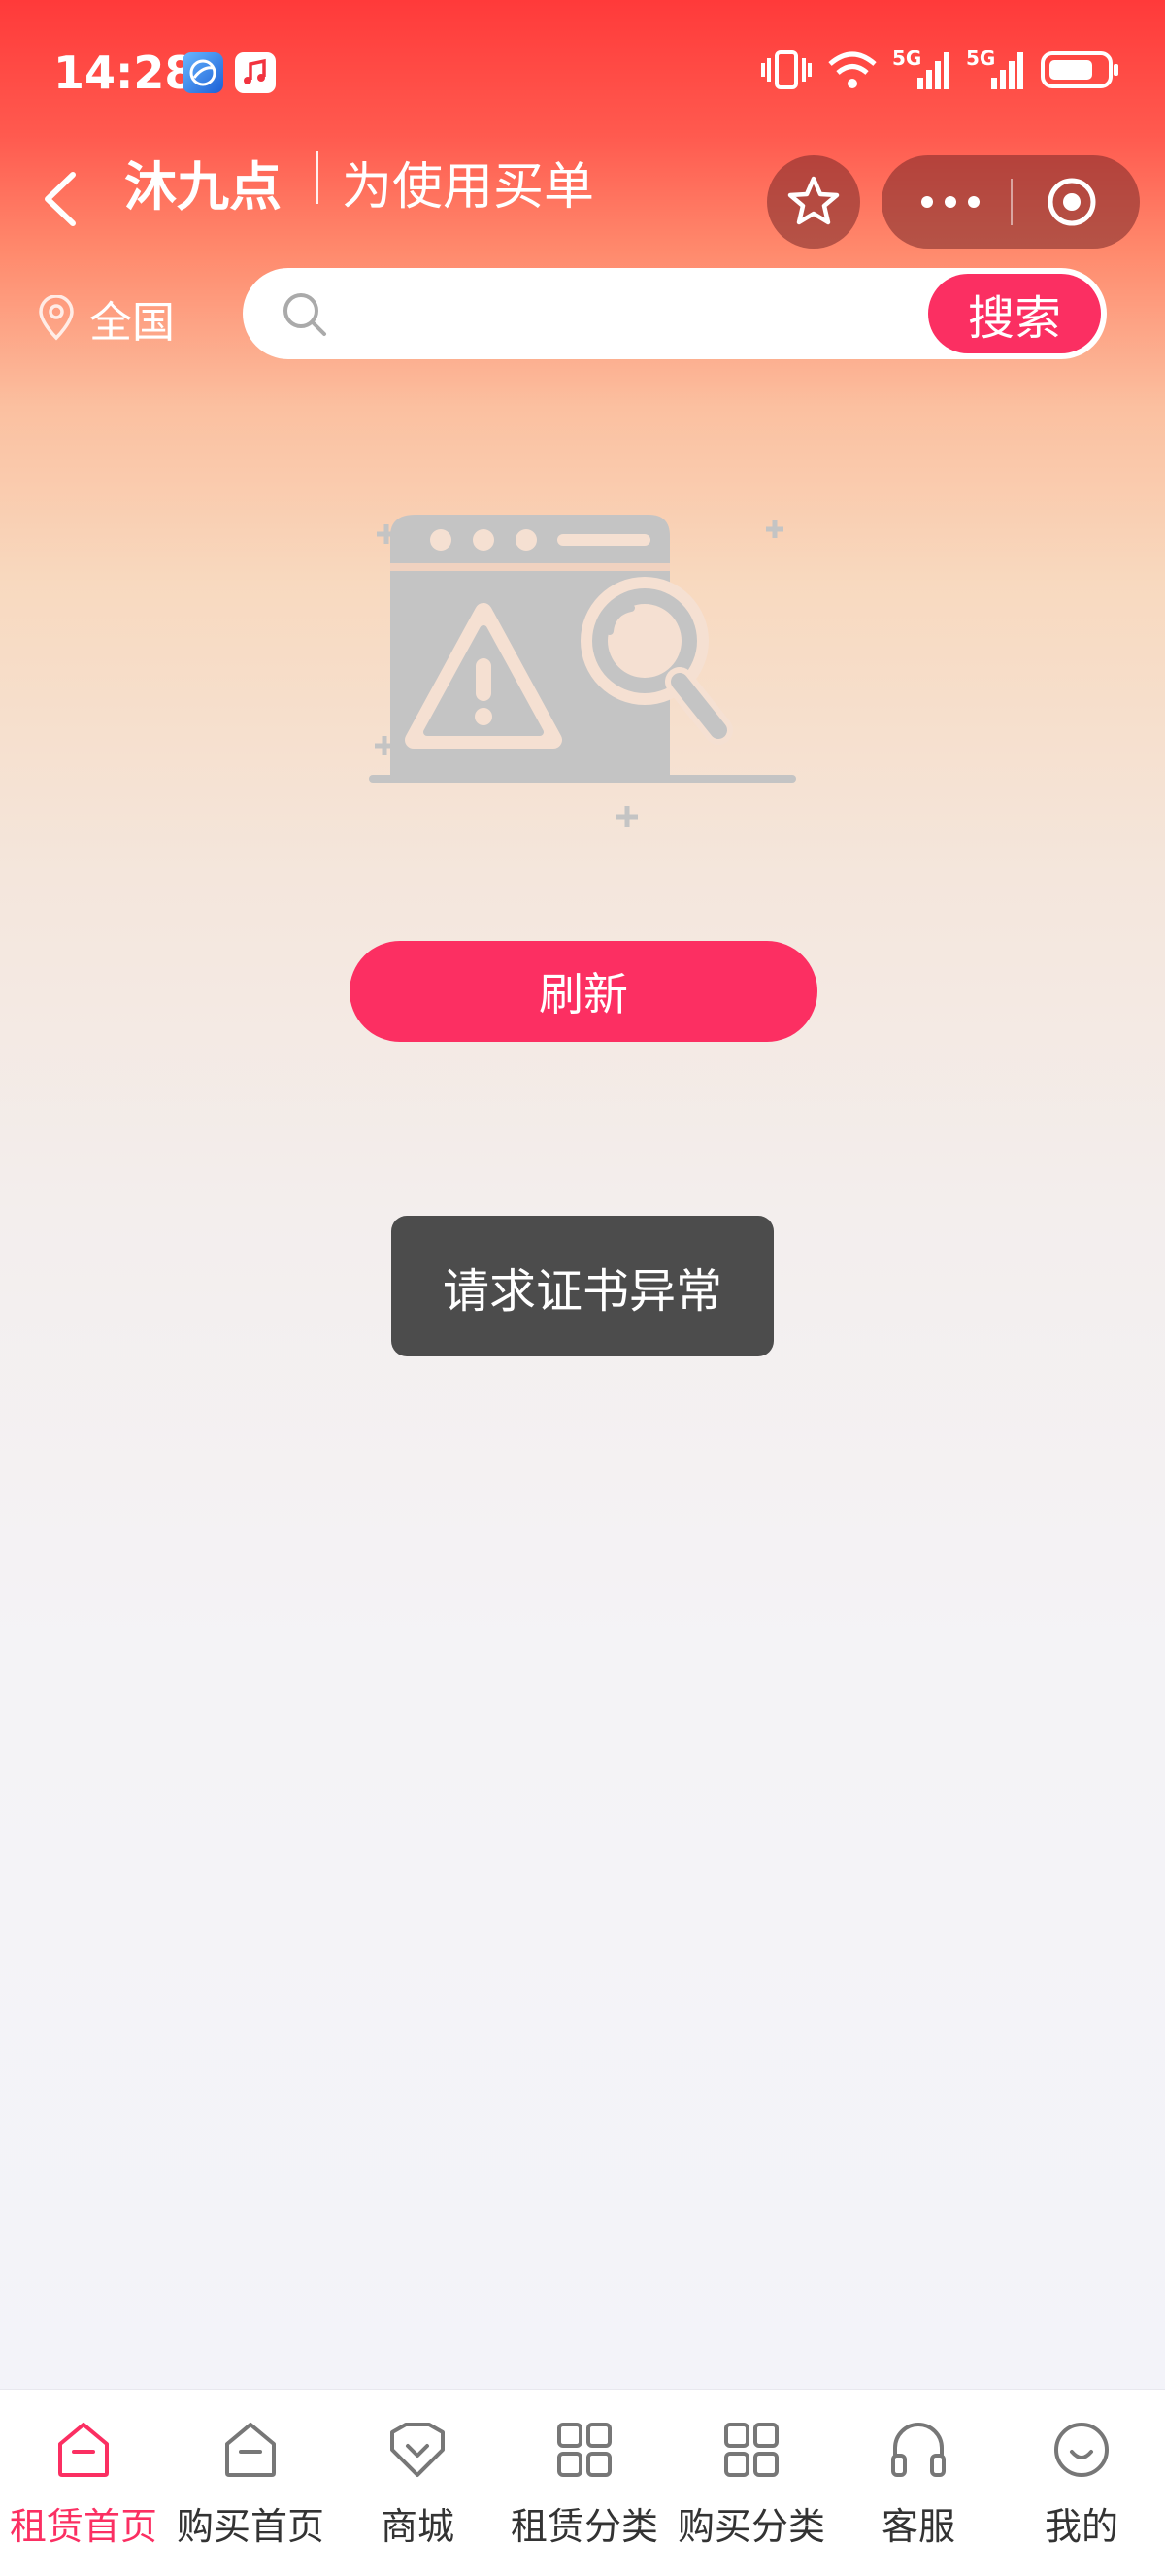 This screenshot has height=2576, width=1165. What do you see at coordinates (124, 73) in the screenshot?
I see `status-time: 14:28` at bounding box center [124, 73].